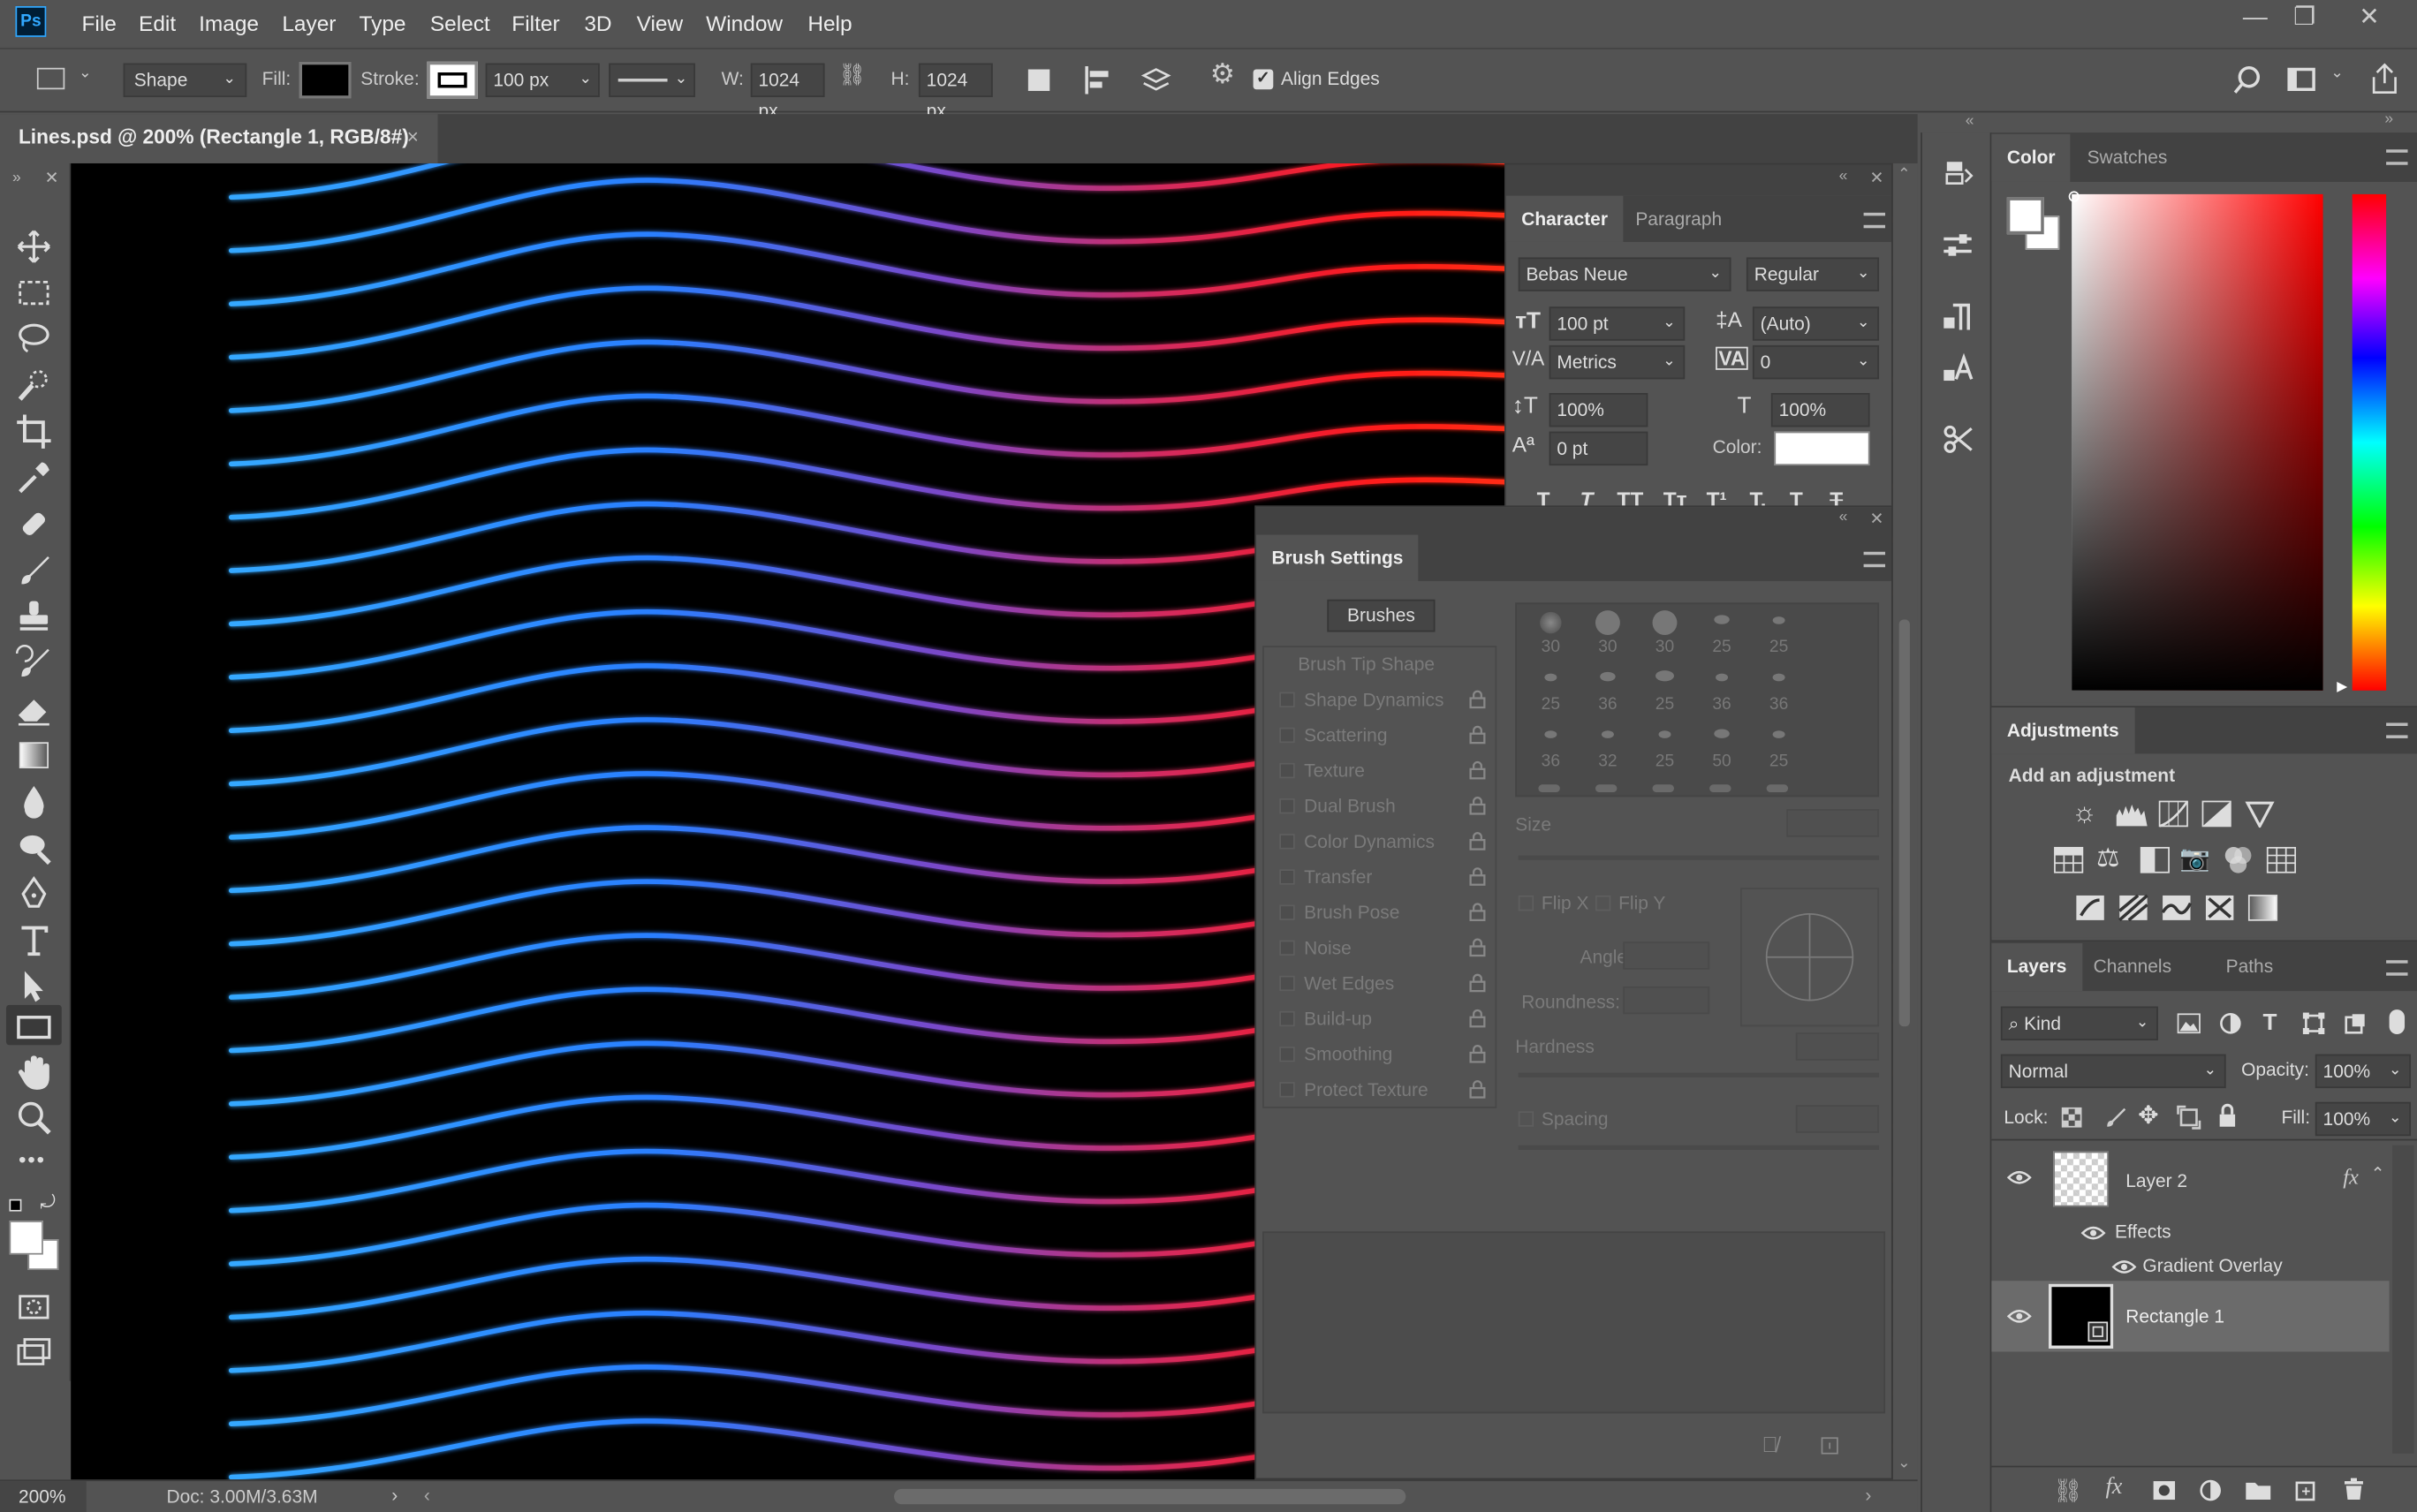 The image size is (2417, 1512). I want to click on scroll-up-icon: ⌃, so click(1904, 174).